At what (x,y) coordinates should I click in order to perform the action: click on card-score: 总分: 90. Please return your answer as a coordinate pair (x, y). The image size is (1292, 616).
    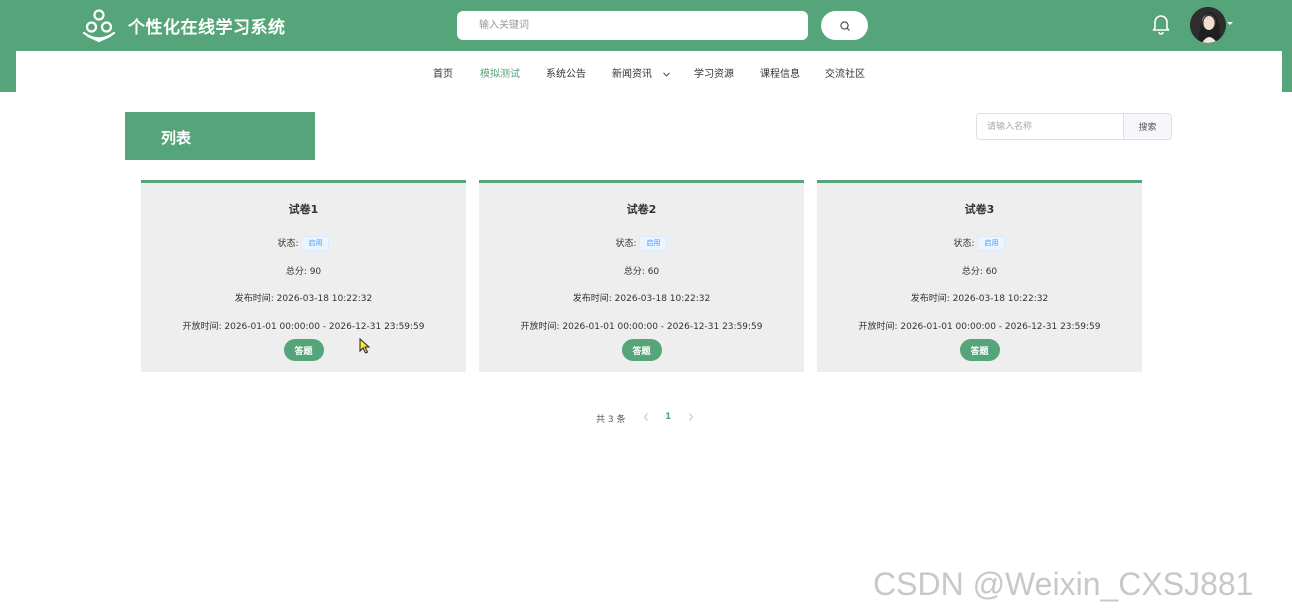
    Looking at the image, I should click on (303, 272).